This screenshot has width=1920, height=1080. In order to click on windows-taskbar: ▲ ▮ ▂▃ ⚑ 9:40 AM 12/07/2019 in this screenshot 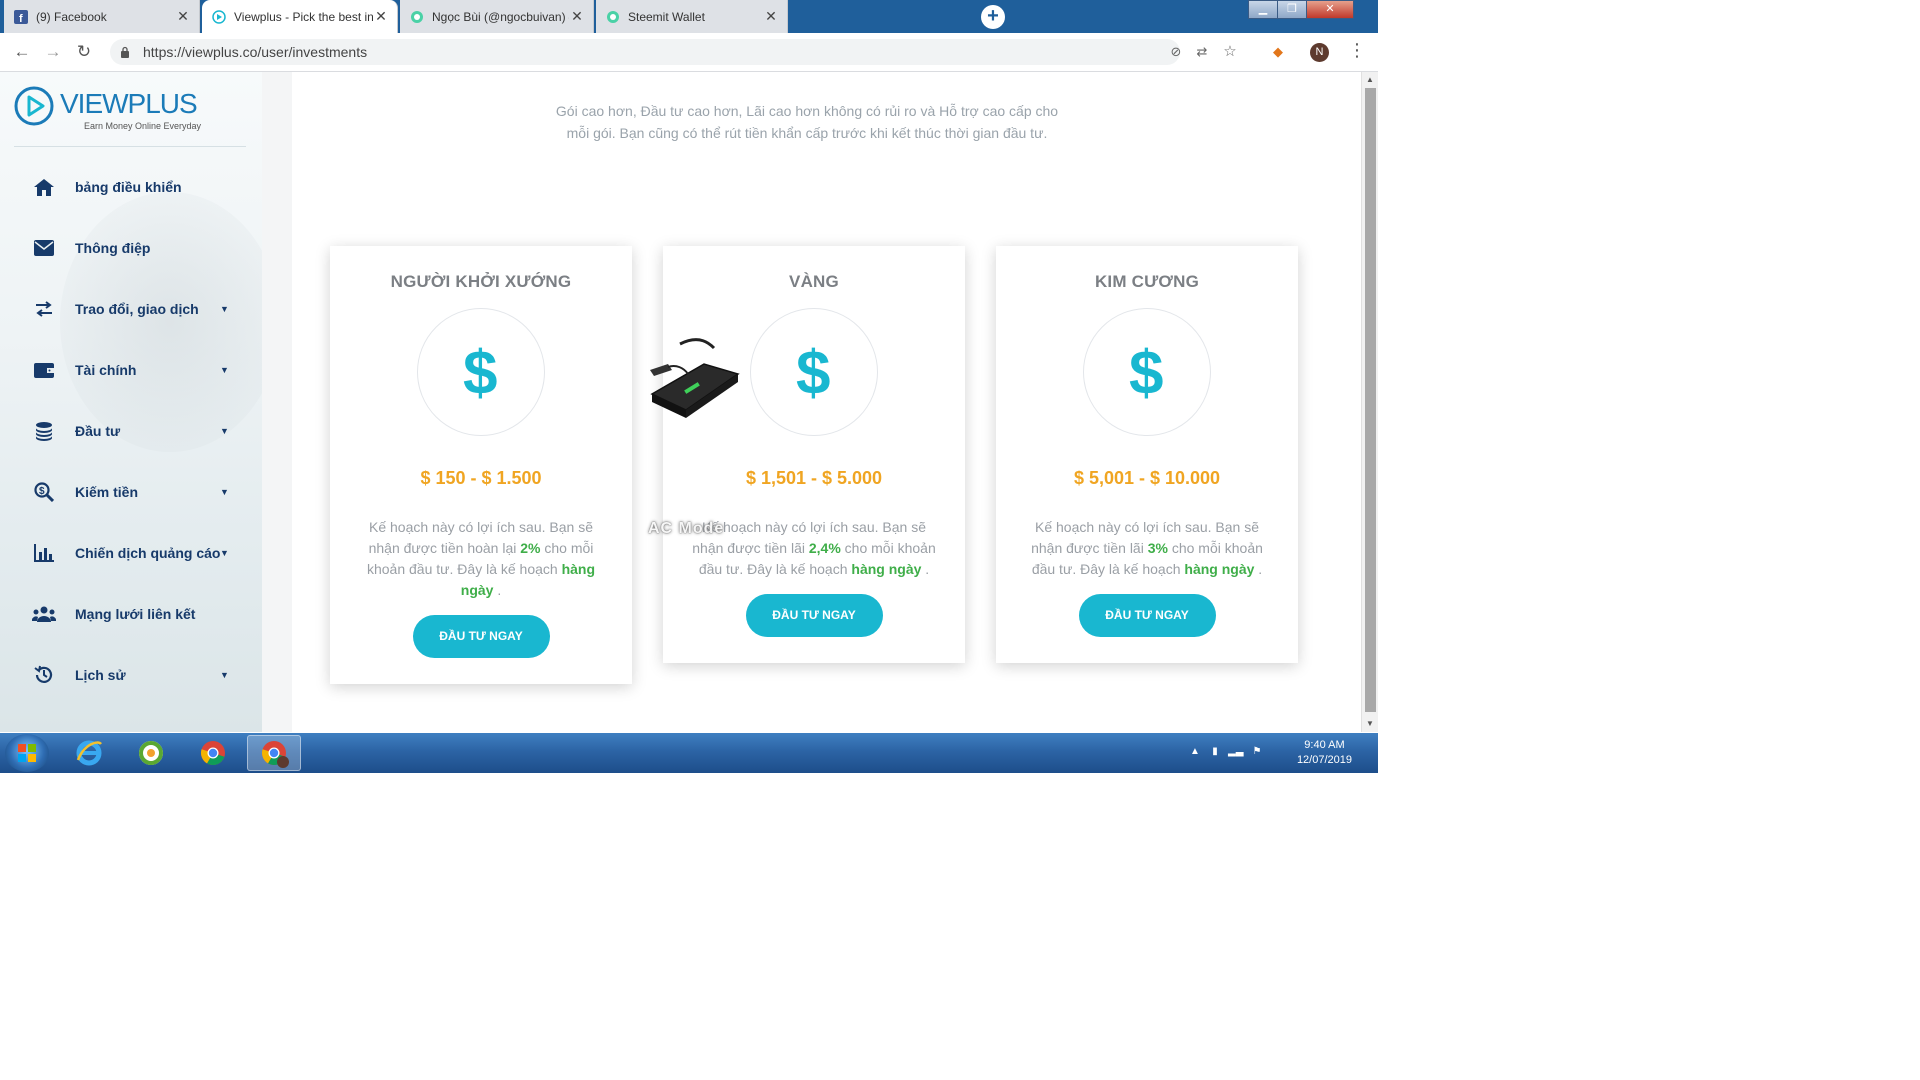, I will do `click(689, 753)`.